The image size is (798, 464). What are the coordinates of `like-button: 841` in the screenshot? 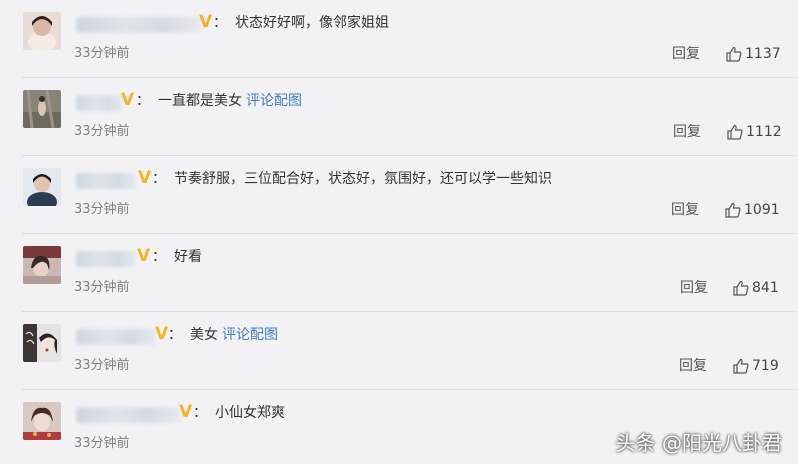 It's located at (756, 288).